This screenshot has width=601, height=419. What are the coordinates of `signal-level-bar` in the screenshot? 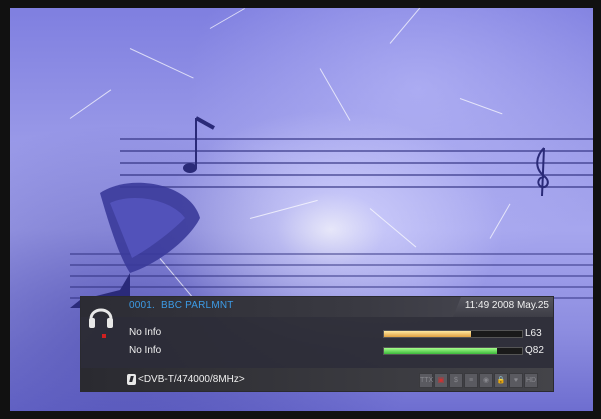 It's located at (453, 334).